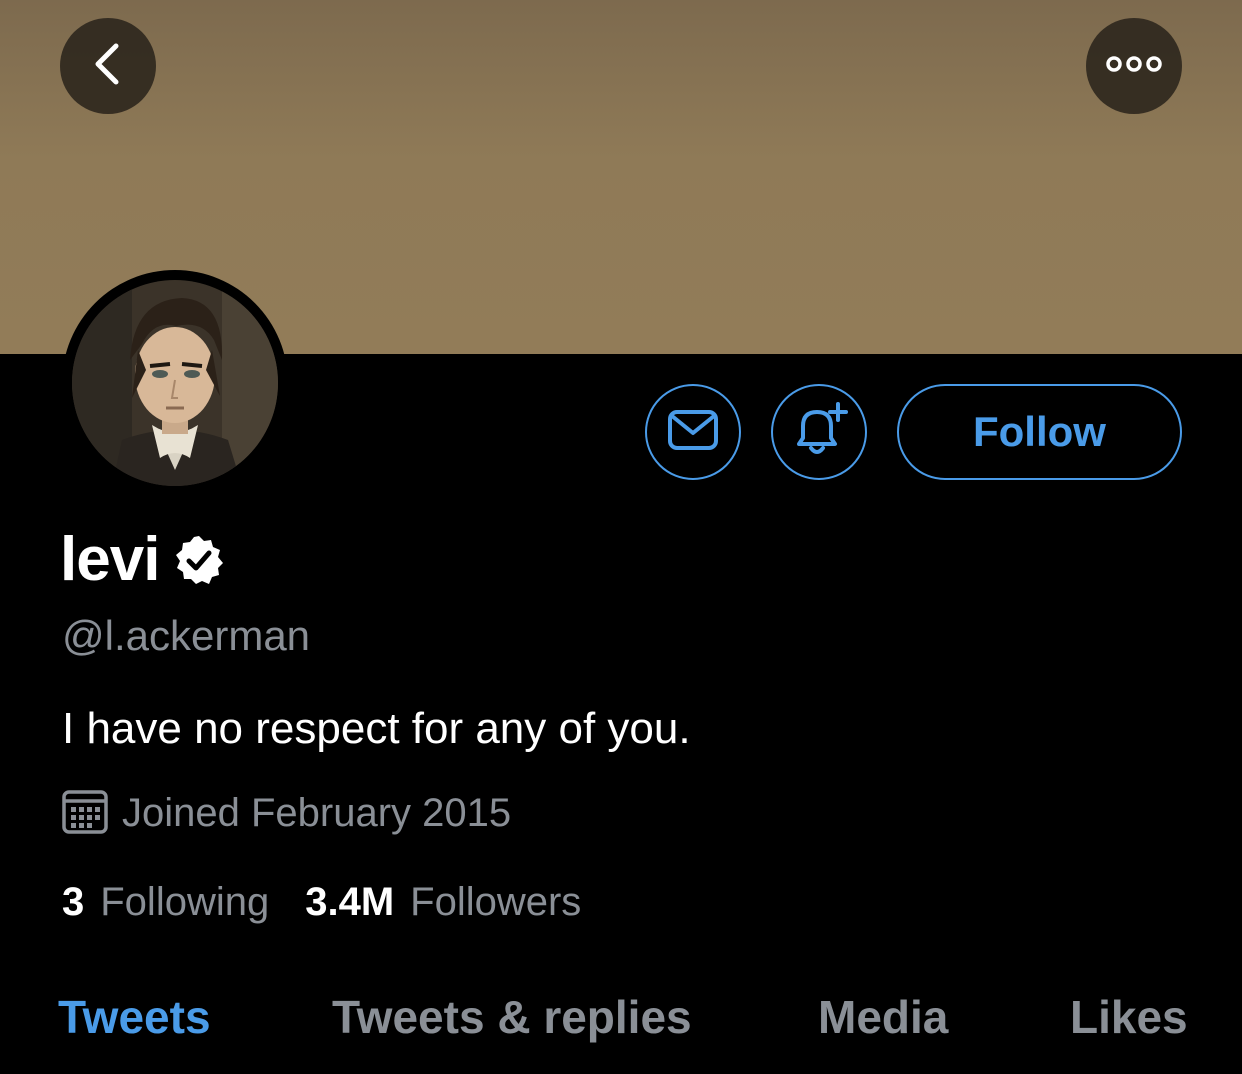  What do you see at coordinates (1039, 432) in the screenshot?
I see `follow-button: Follow` at bounding box center [1039, 432].